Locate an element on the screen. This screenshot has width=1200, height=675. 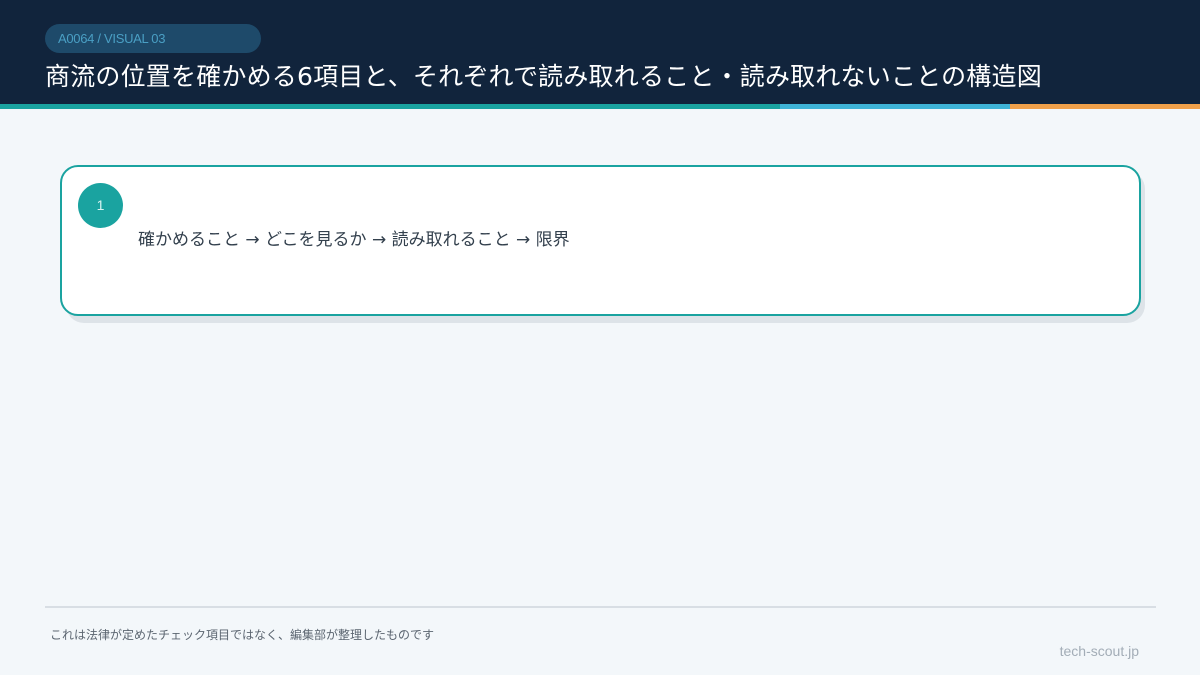
visual-id-badge: A0064 / VISUAL 03 is located at coordinates (153, 38).